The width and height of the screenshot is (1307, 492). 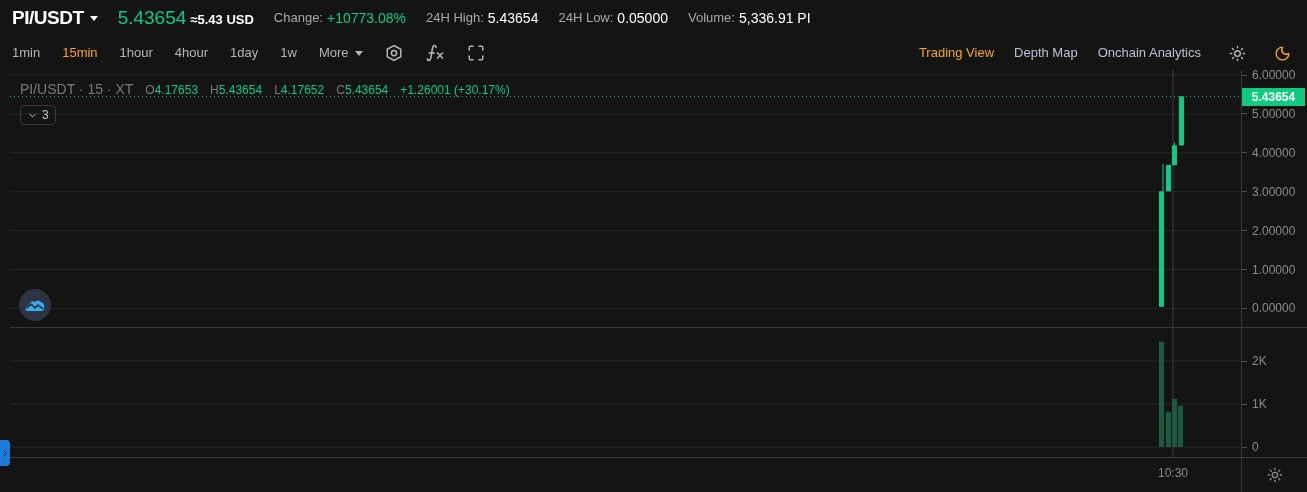 I want to click on pair-title: PI/USDT, so click(x=48, y=18).